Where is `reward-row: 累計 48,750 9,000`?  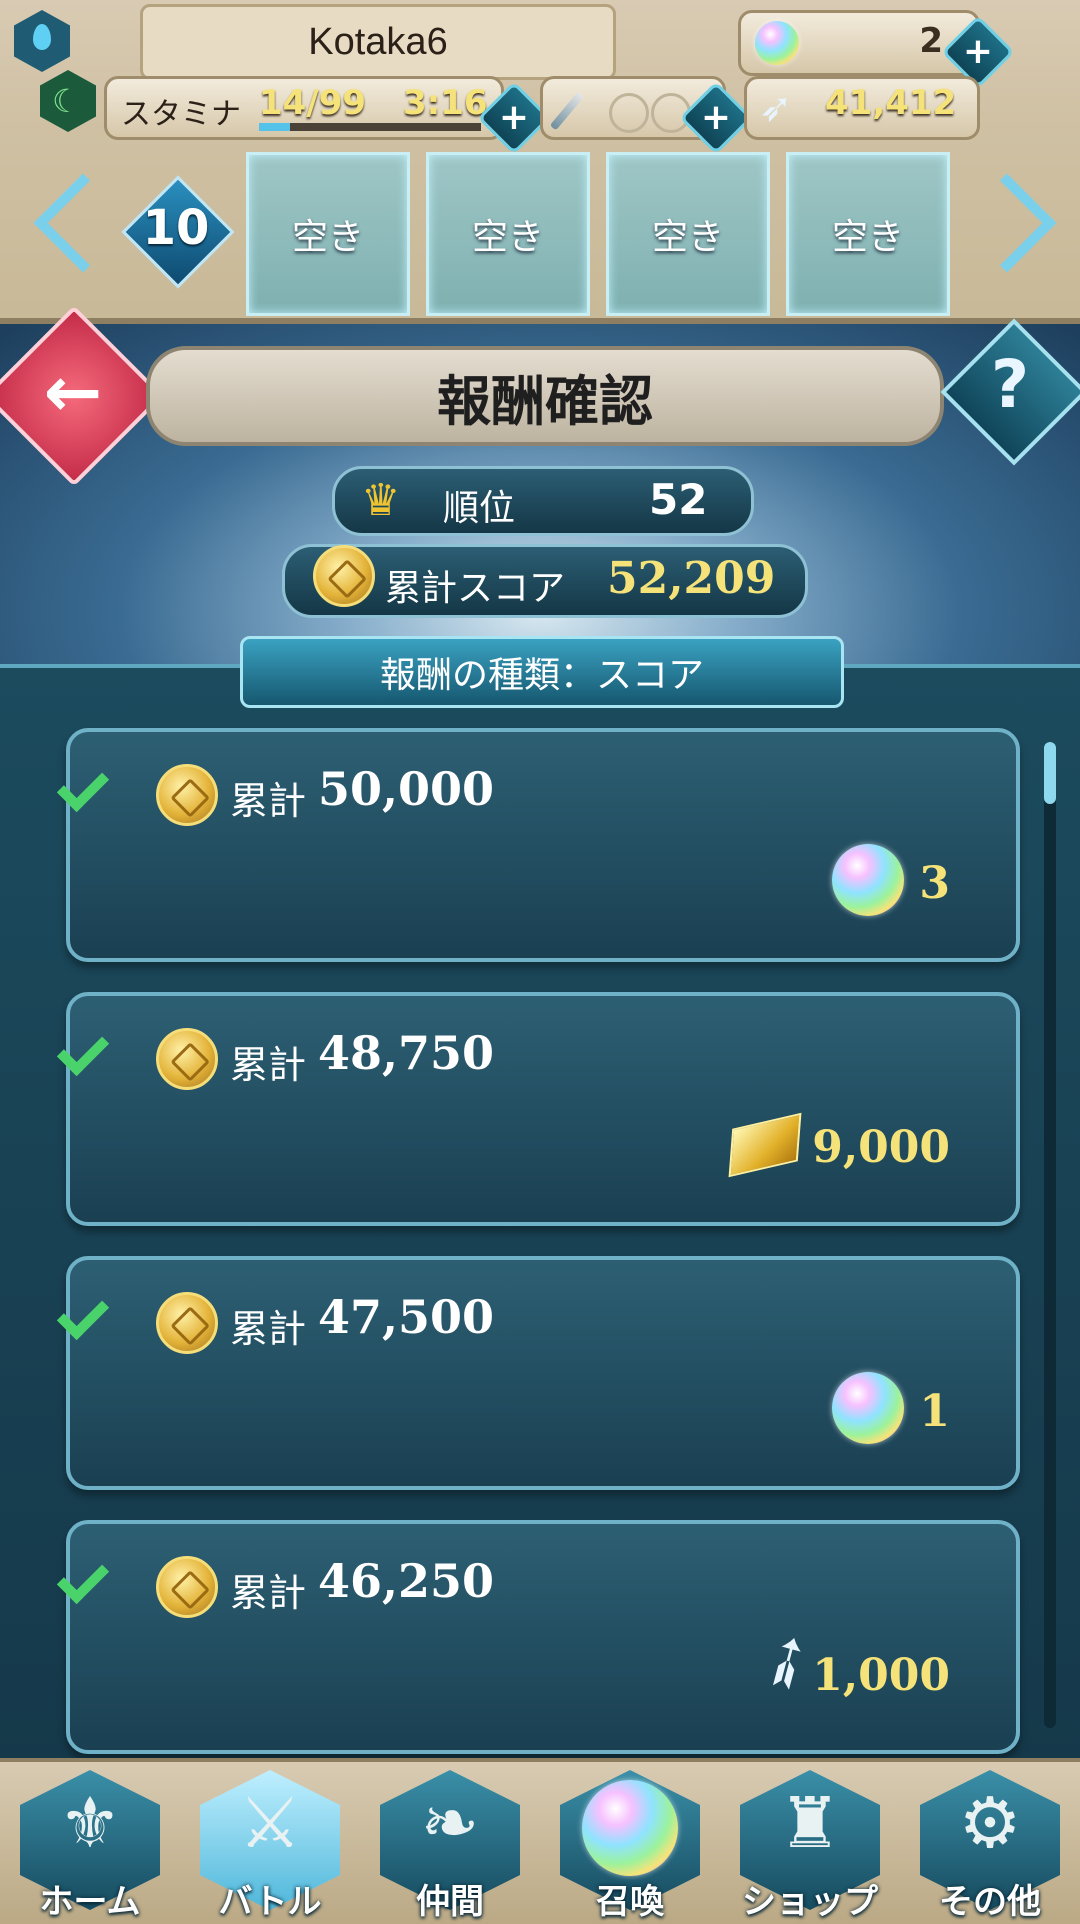
reward-row: 累計 48,750 9,000 is located at coordinates (538, 1109).